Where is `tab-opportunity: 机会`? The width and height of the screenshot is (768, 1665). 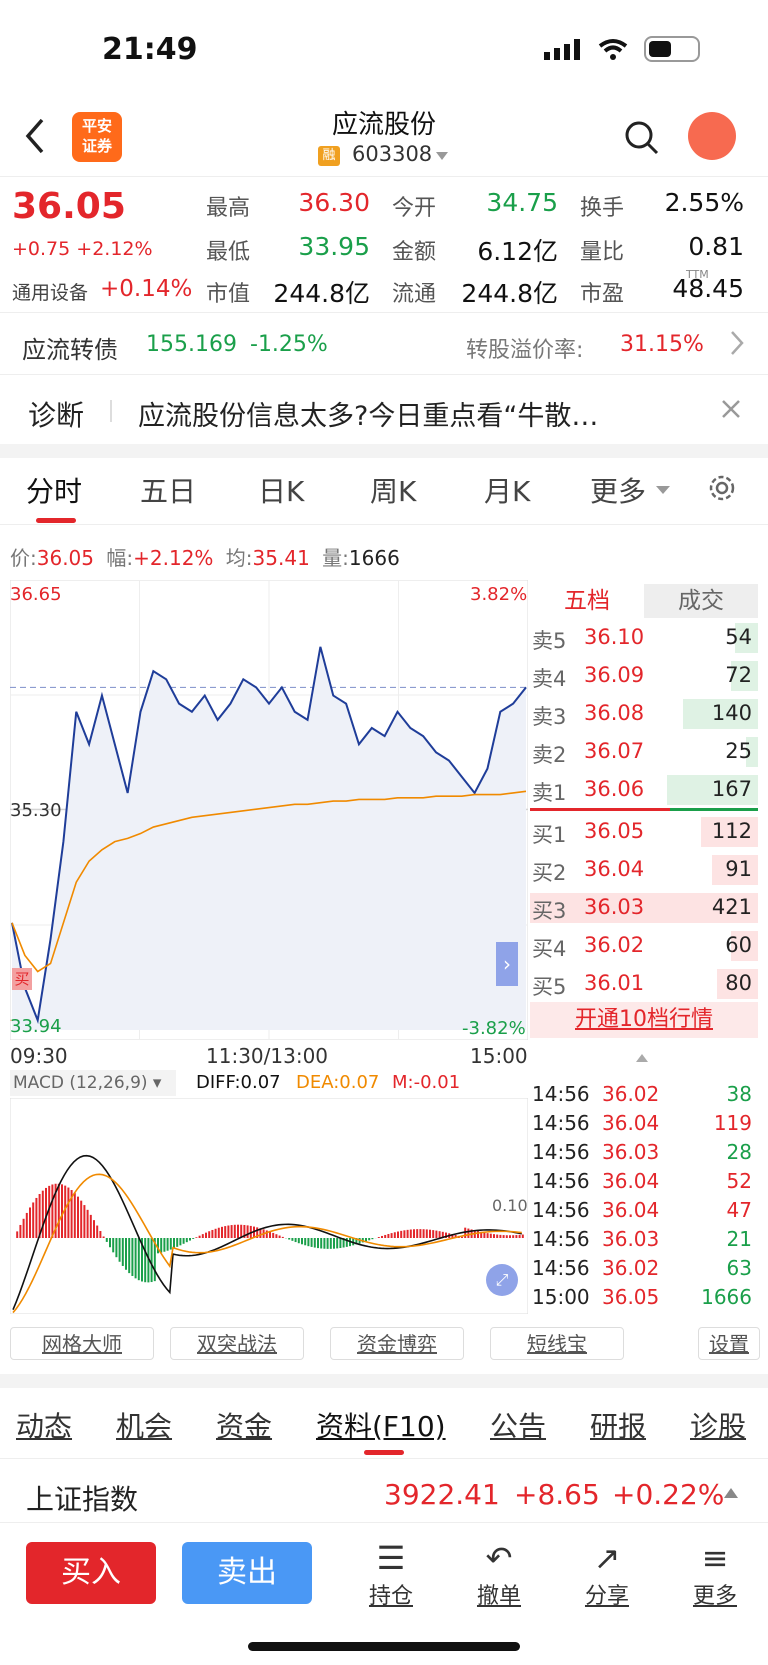 tab-opportunity: 机会 is located at coordinates (144, 1425).